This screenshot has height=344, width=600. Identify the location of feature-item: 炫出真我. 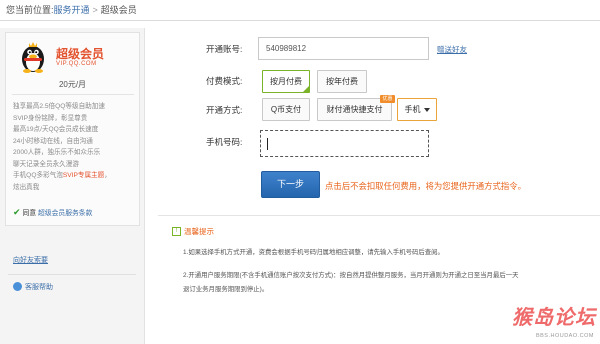
(26, 187).